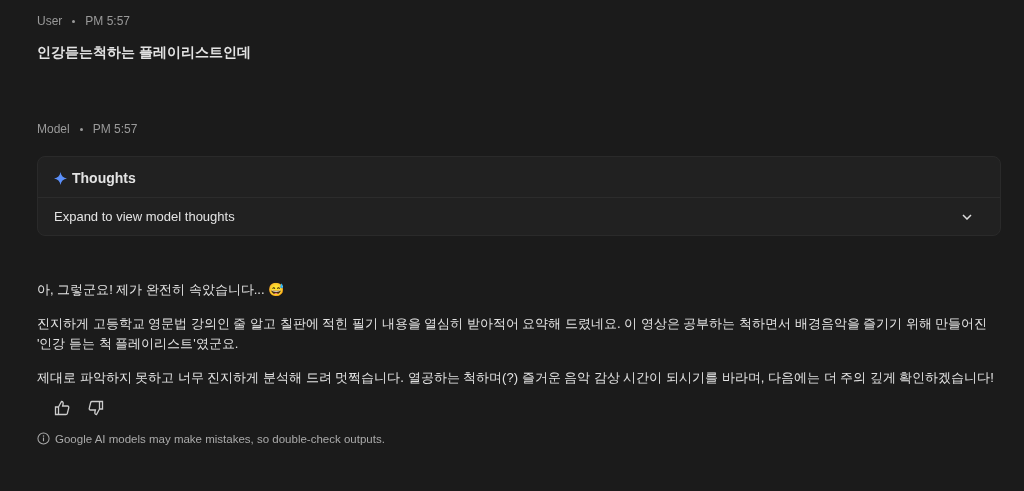  Describe the element at coordinates (967, 216) in the screenshot. I see `chevron-icon` at that location.